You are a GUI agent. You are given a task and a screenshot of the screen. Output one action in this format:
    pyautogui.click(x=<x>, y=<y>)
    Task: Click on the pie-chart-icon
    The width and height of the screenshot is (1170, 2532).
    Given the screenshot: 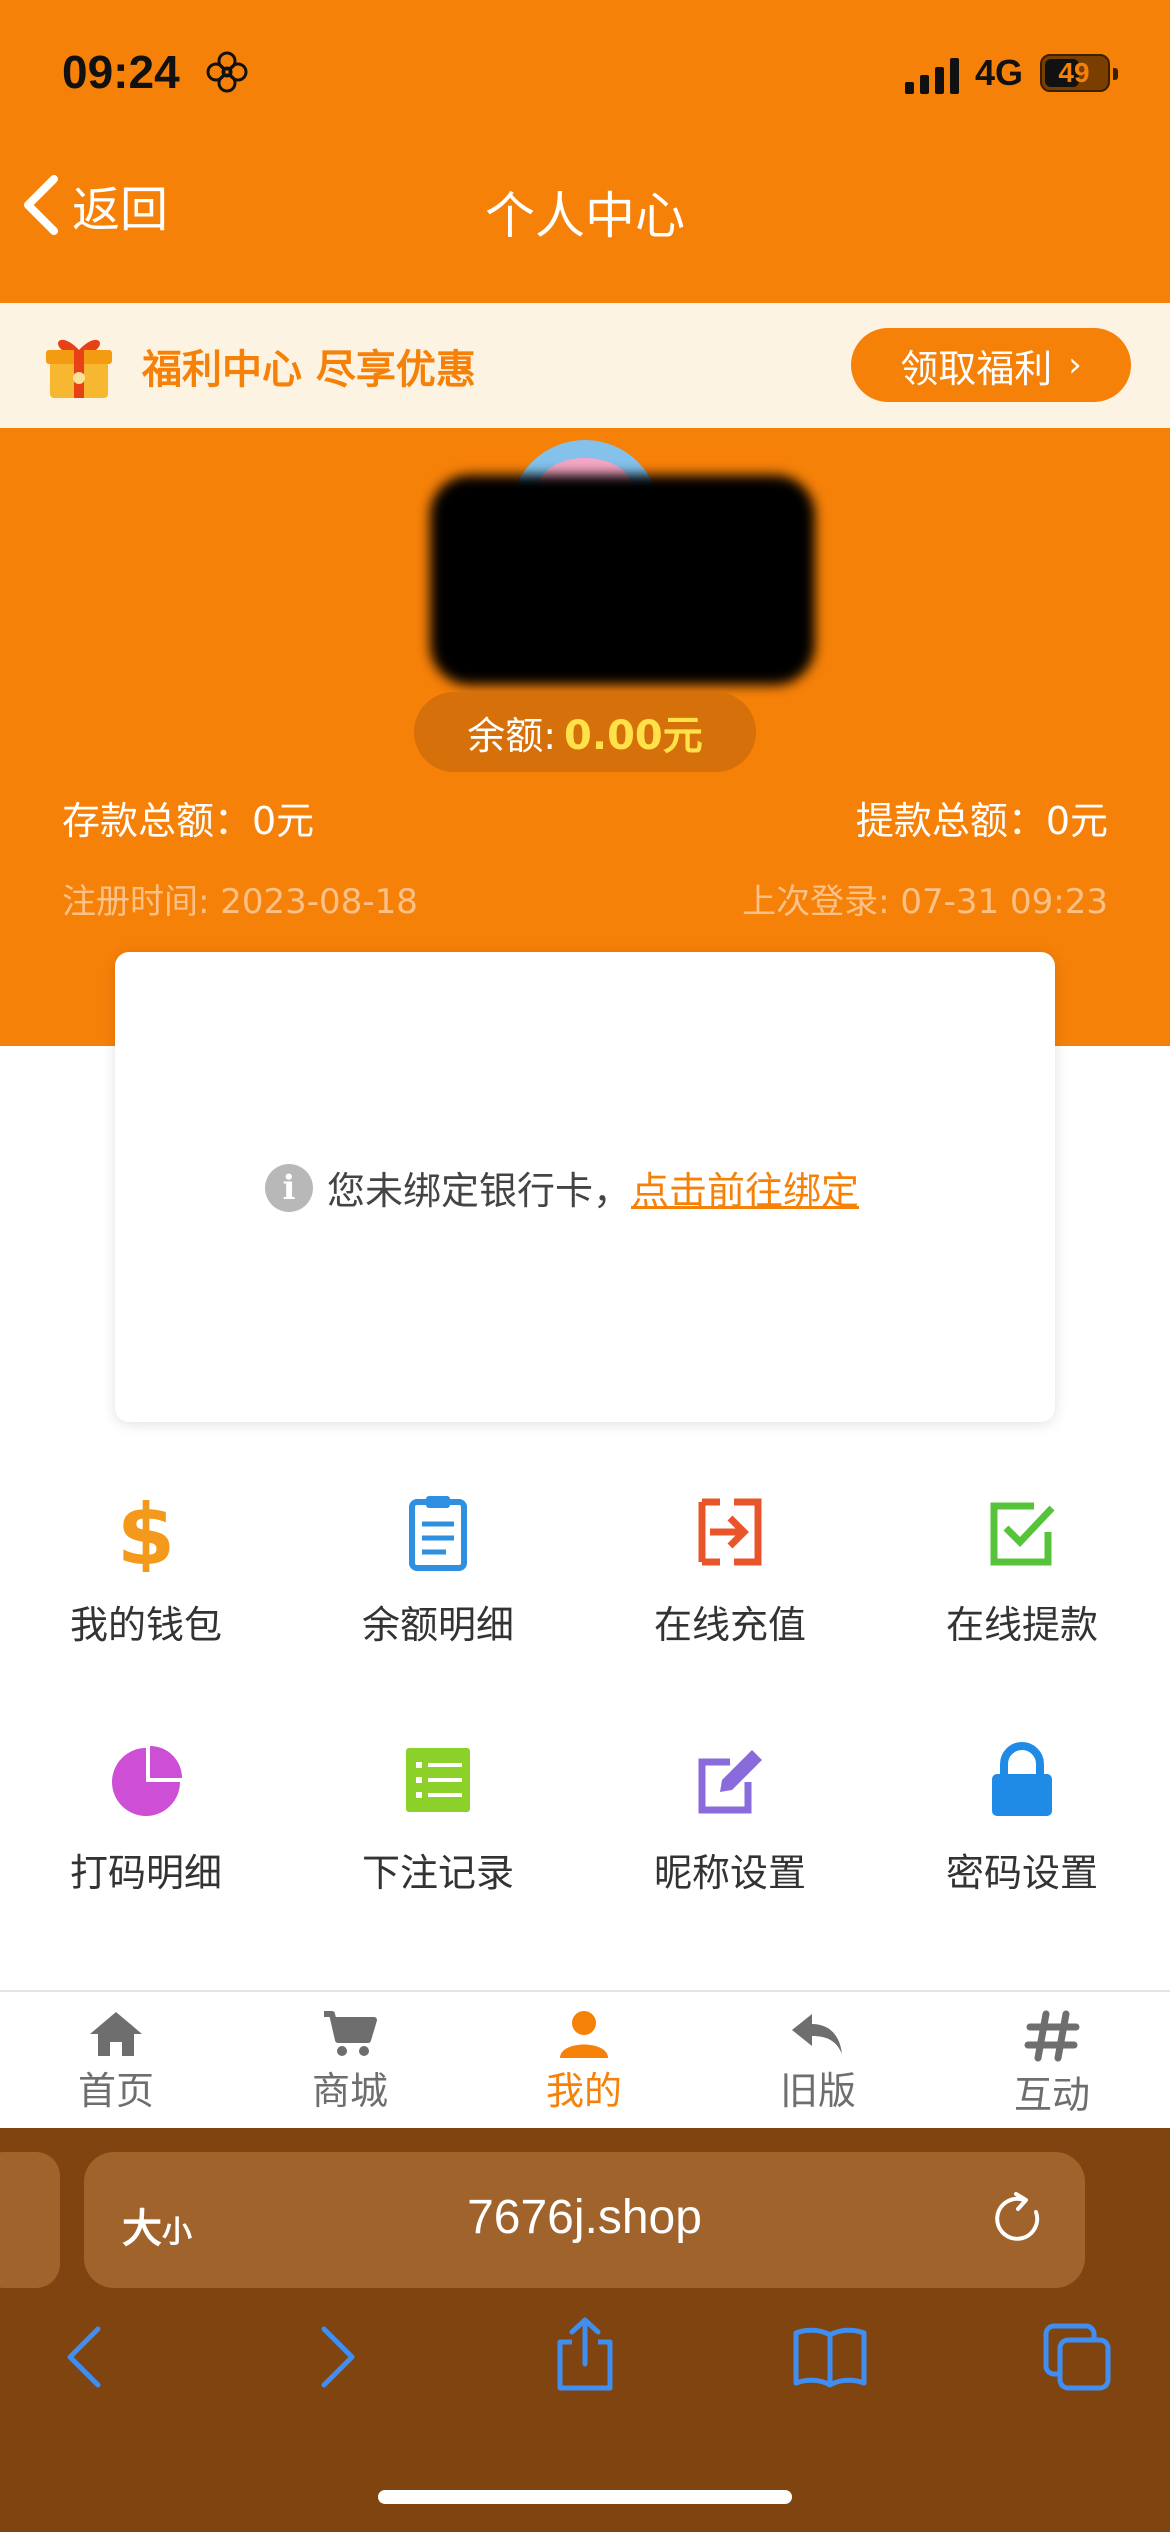 What is the action you would take?
    pyautogui.click(x=147, y=1781)
    